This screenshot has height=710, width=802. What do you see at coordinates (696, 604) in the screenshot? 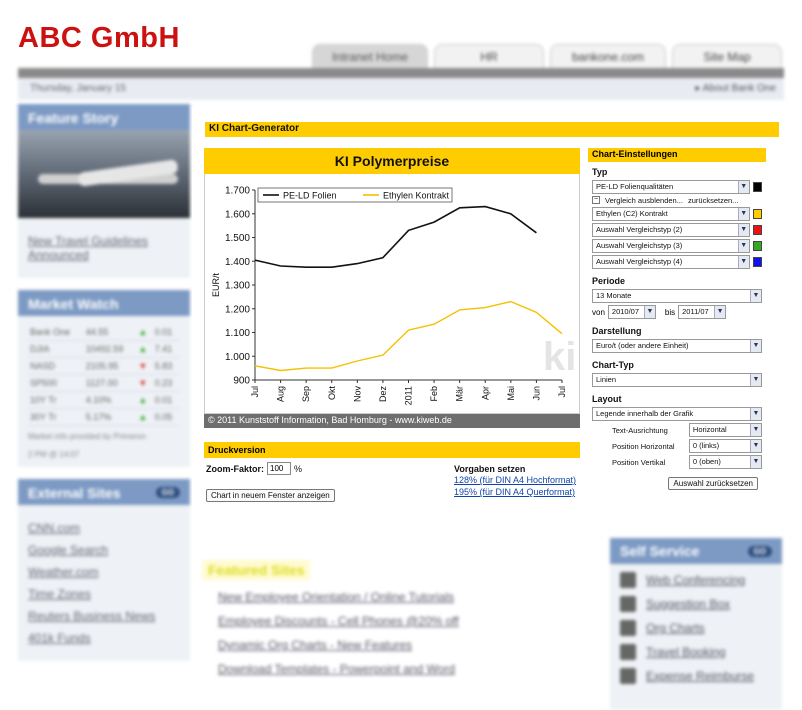
I see `self-service-item: Suggestion Box` at bounding box center [696, 604].